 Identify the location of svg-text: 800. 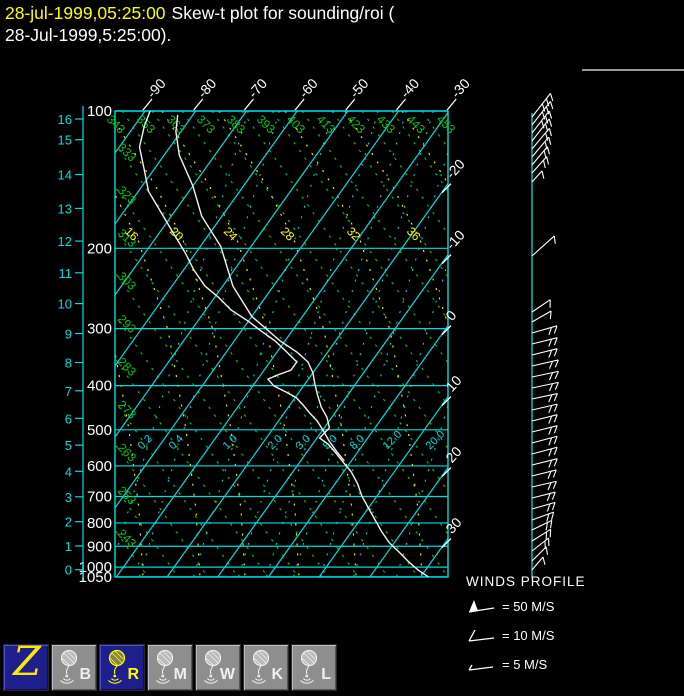
(99, 523).